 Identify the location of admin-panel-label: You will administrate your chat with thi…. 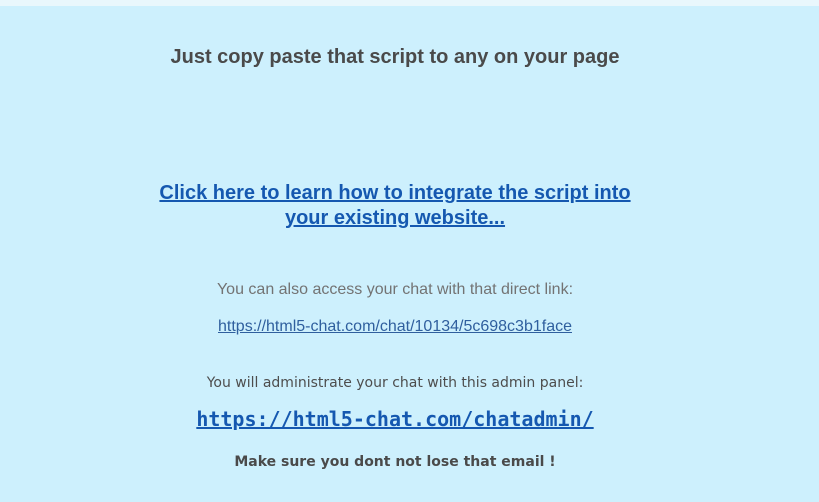
(395, 383).